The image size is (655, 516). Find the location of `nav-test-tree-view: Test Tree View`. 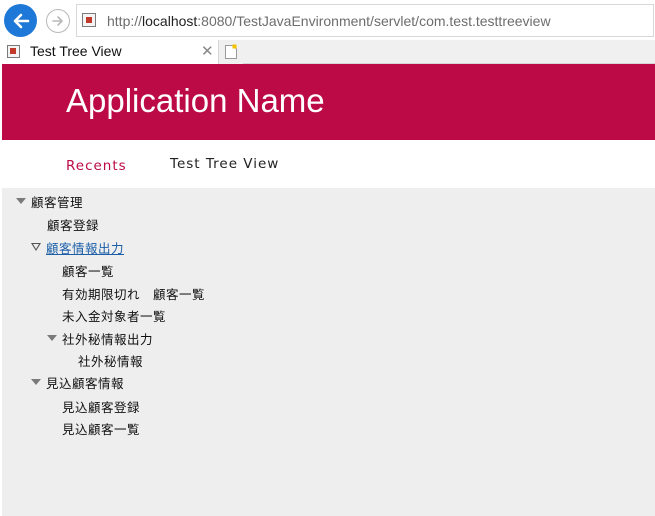

nav-test-tree-view: Test Tree View is located at coordinates (224, 164).